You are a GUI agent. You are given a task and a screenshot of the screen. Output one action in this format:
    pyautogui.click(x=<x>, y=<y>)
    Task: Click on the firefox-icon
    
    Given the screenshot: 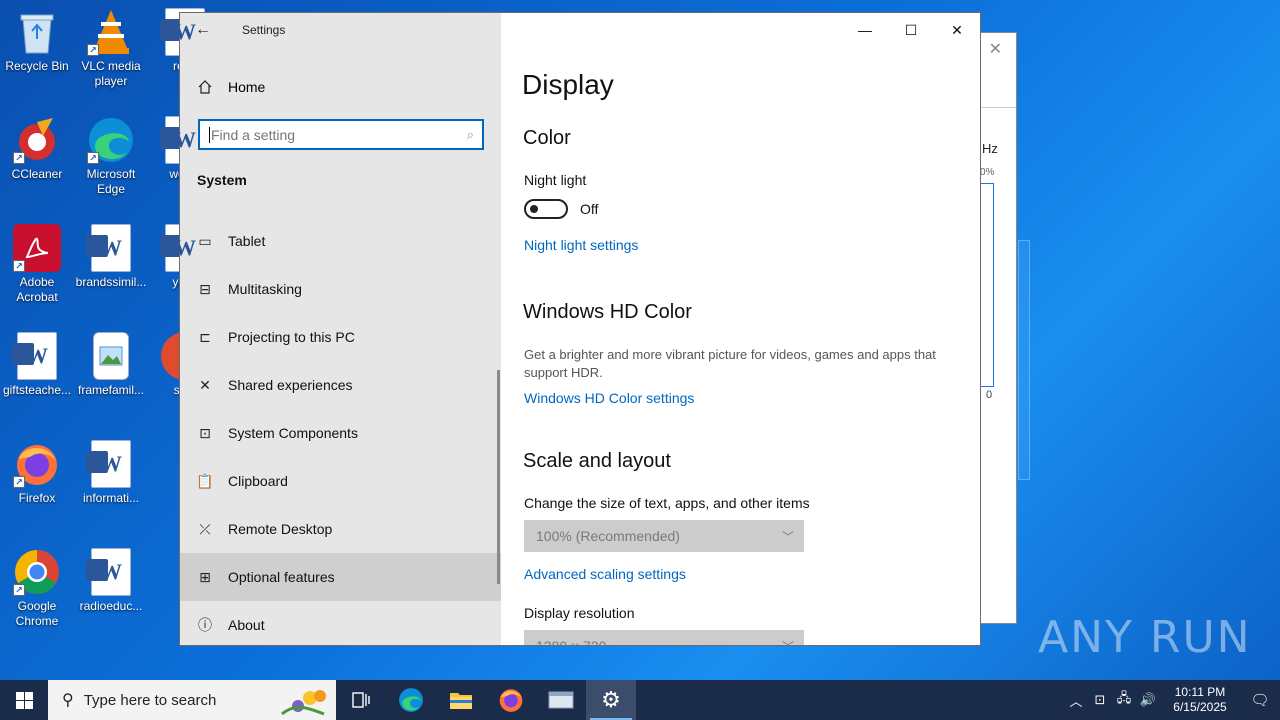 What is the action you would take?
    pyautogui.click(x=511, y=700)
    